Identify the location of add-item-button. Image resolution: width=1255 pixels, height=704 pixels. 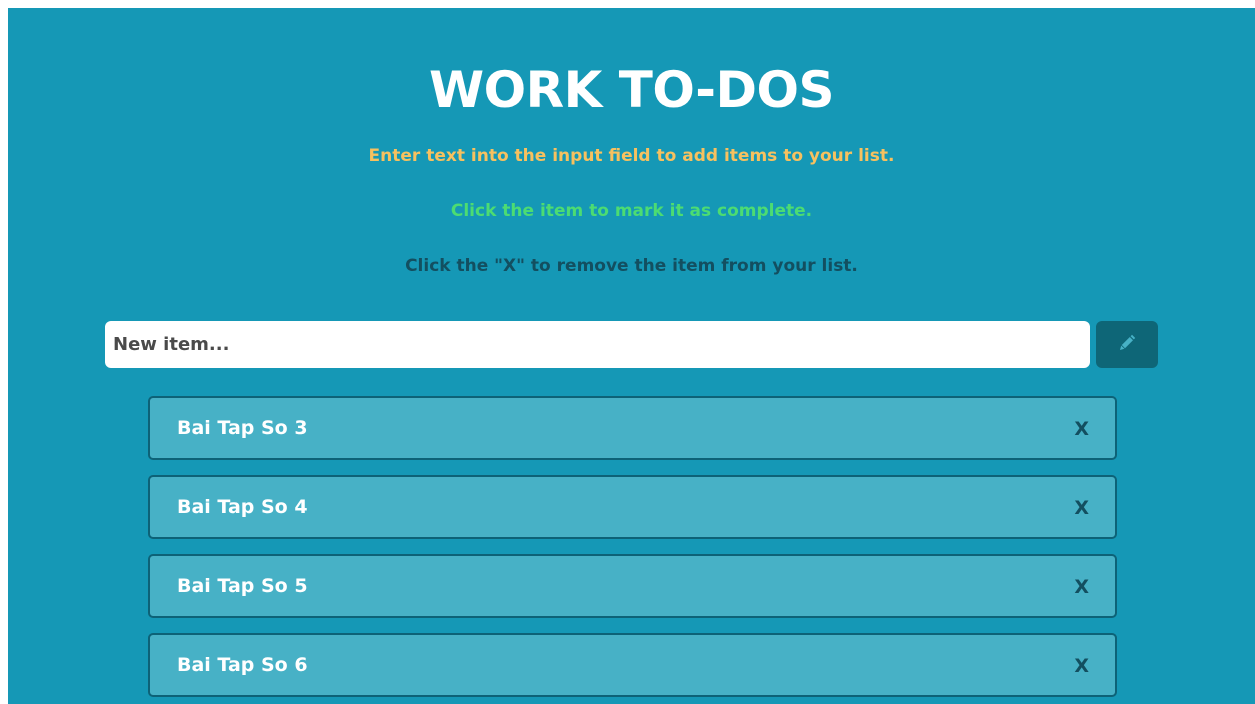
(1127, 344).